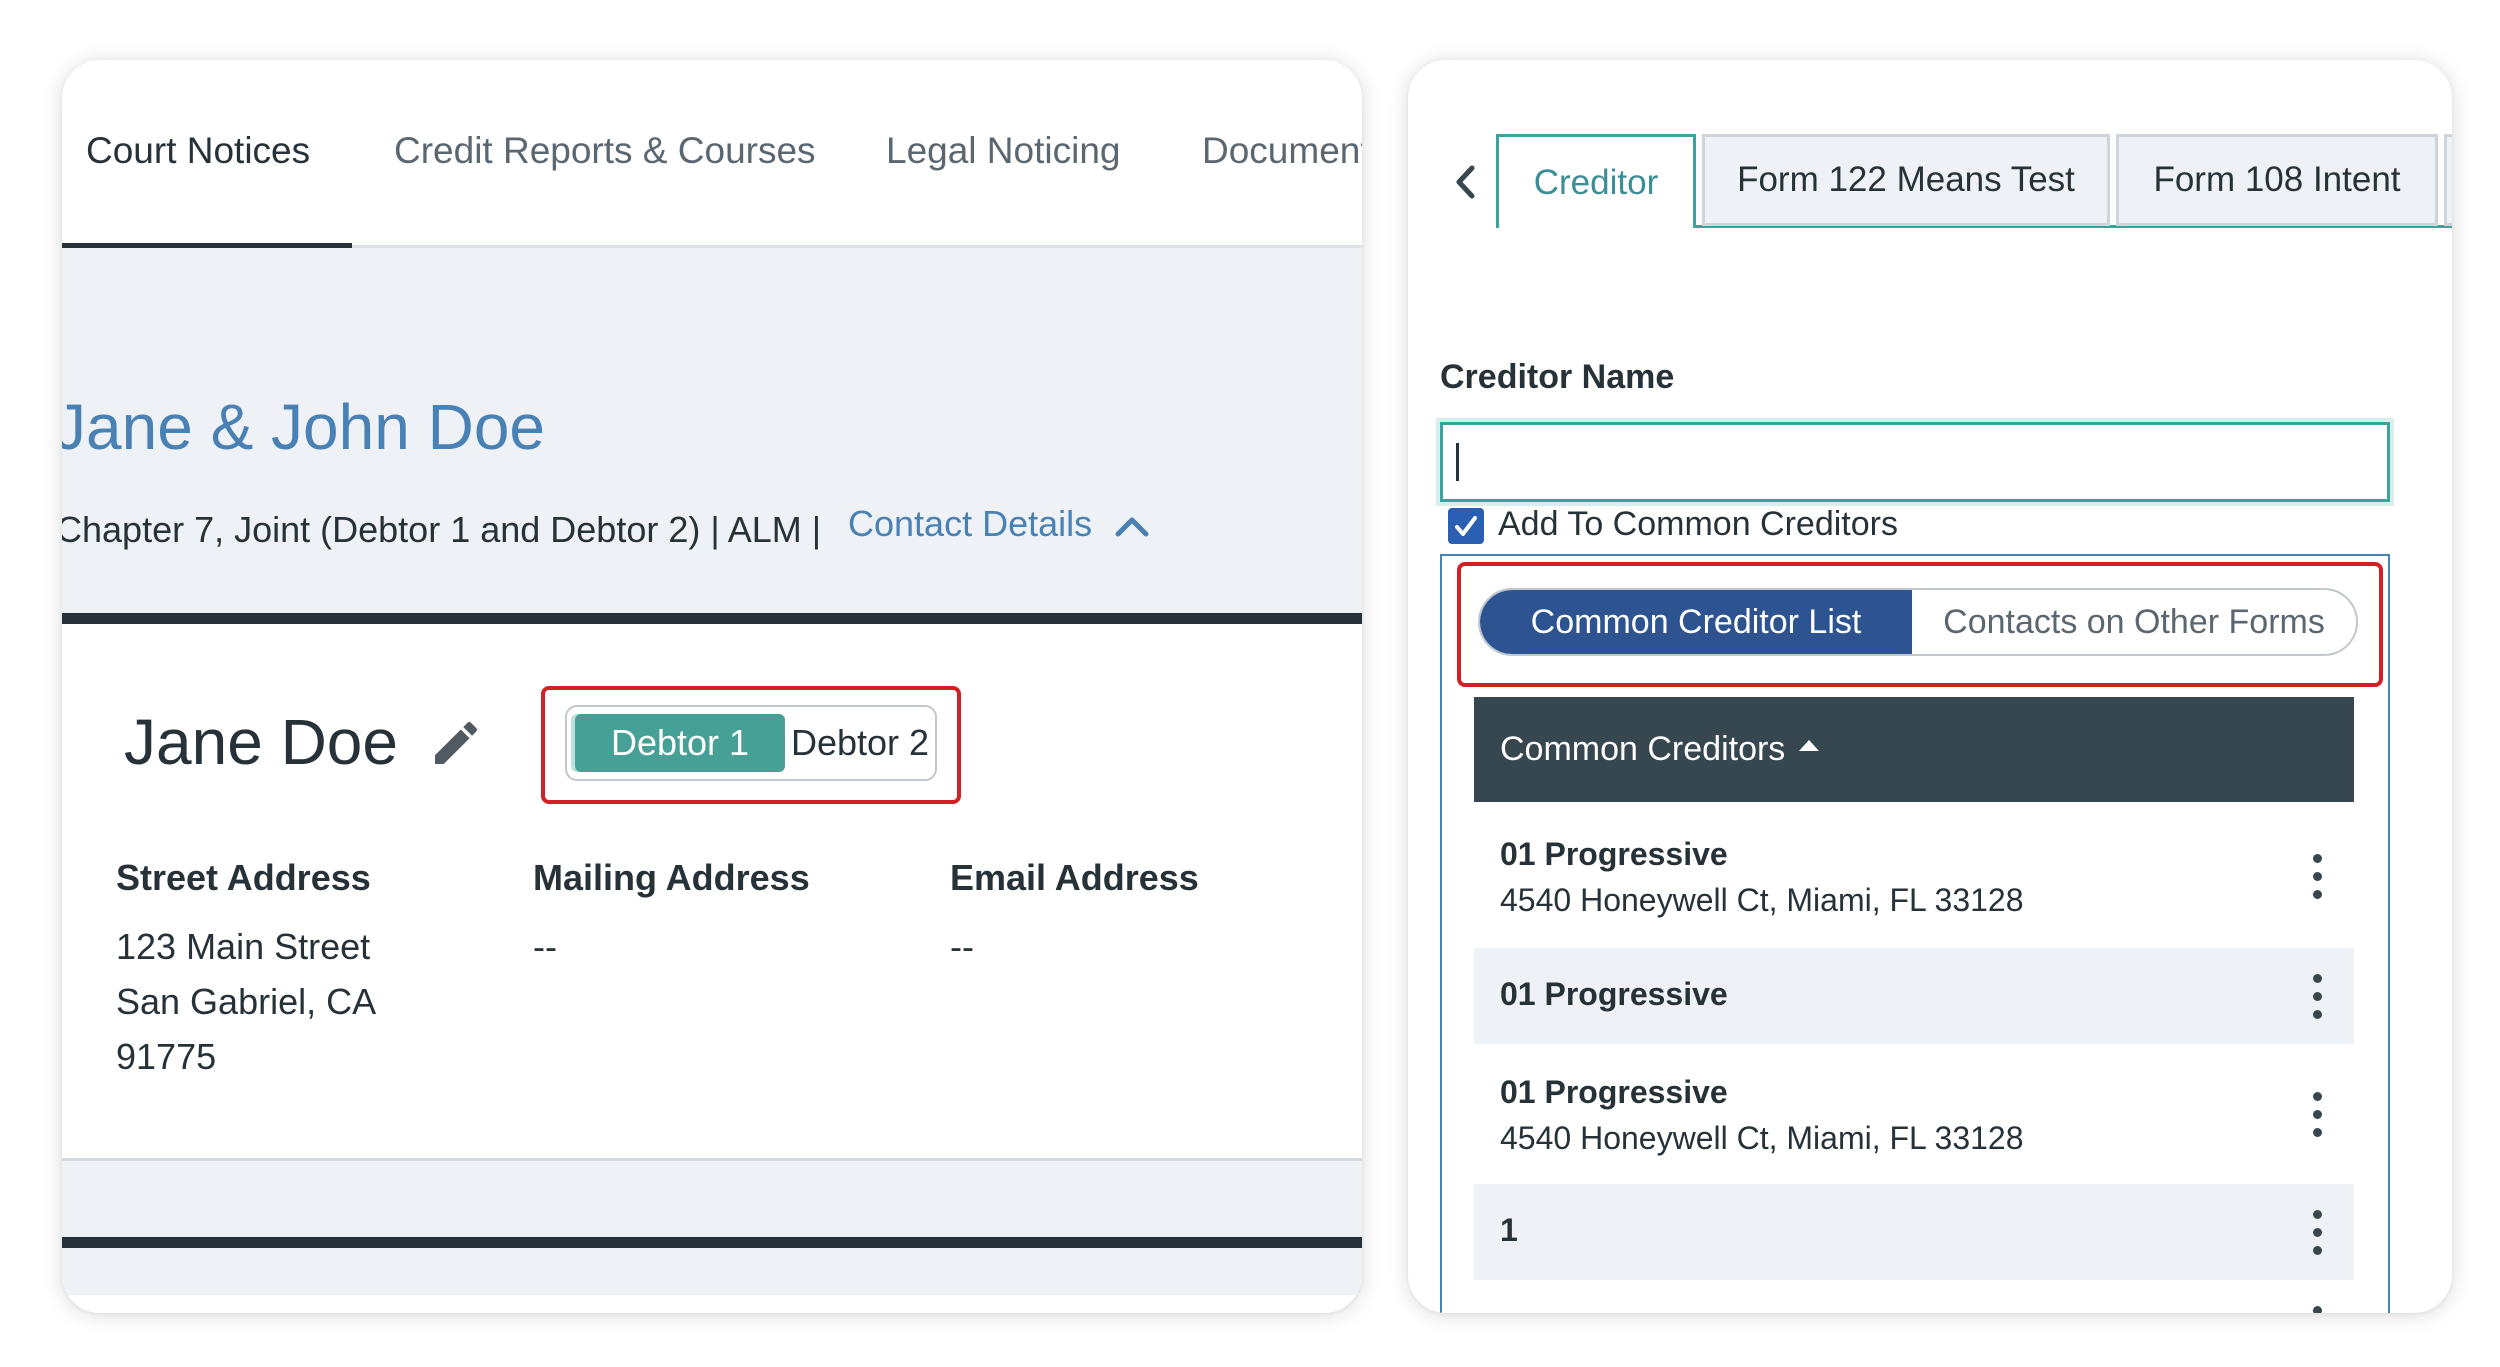  What do you see at coordinates (1698, 524) in the screenshot?
I see `add-to-common-label: Add To Common Creditors` at bounding box center [1698, 524].